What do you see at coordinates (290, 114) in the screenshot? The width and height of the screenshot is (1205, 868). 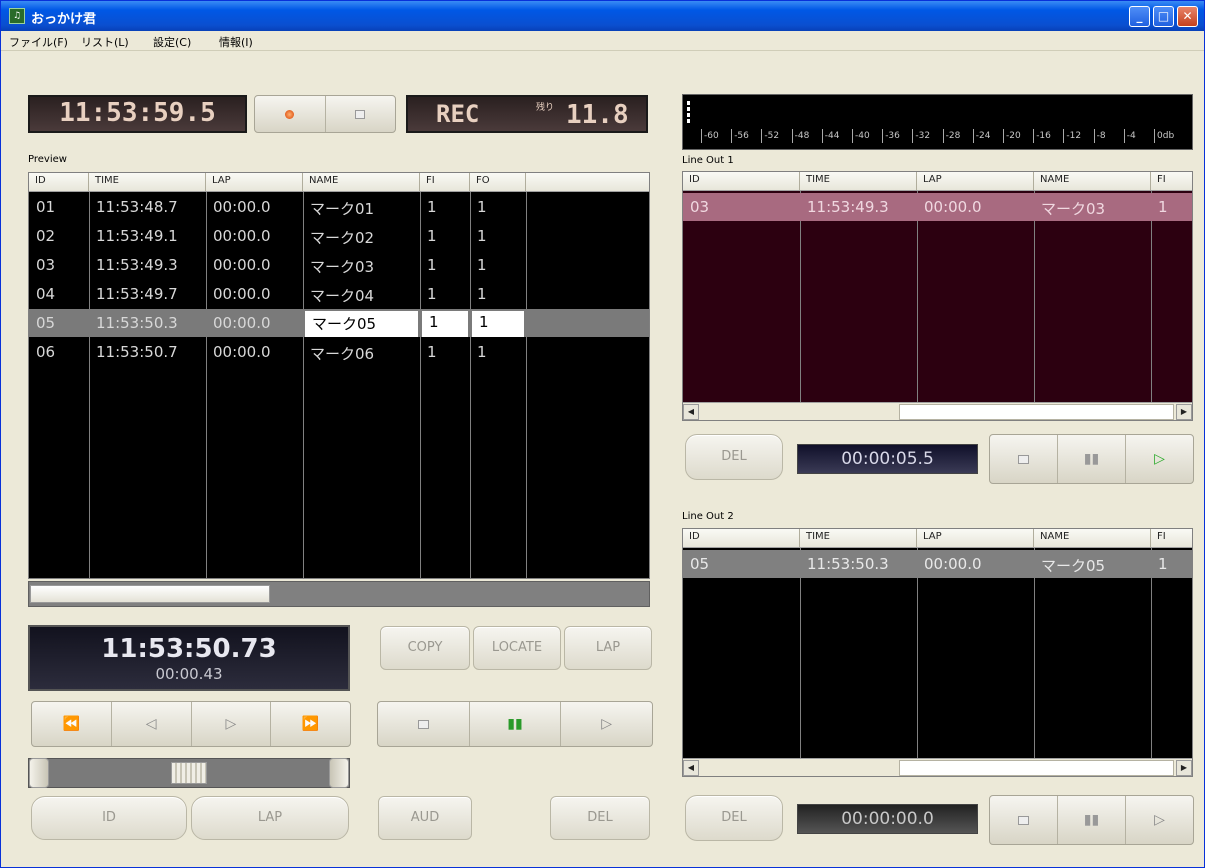 I see `record-button` at bounding box center [290, 114].